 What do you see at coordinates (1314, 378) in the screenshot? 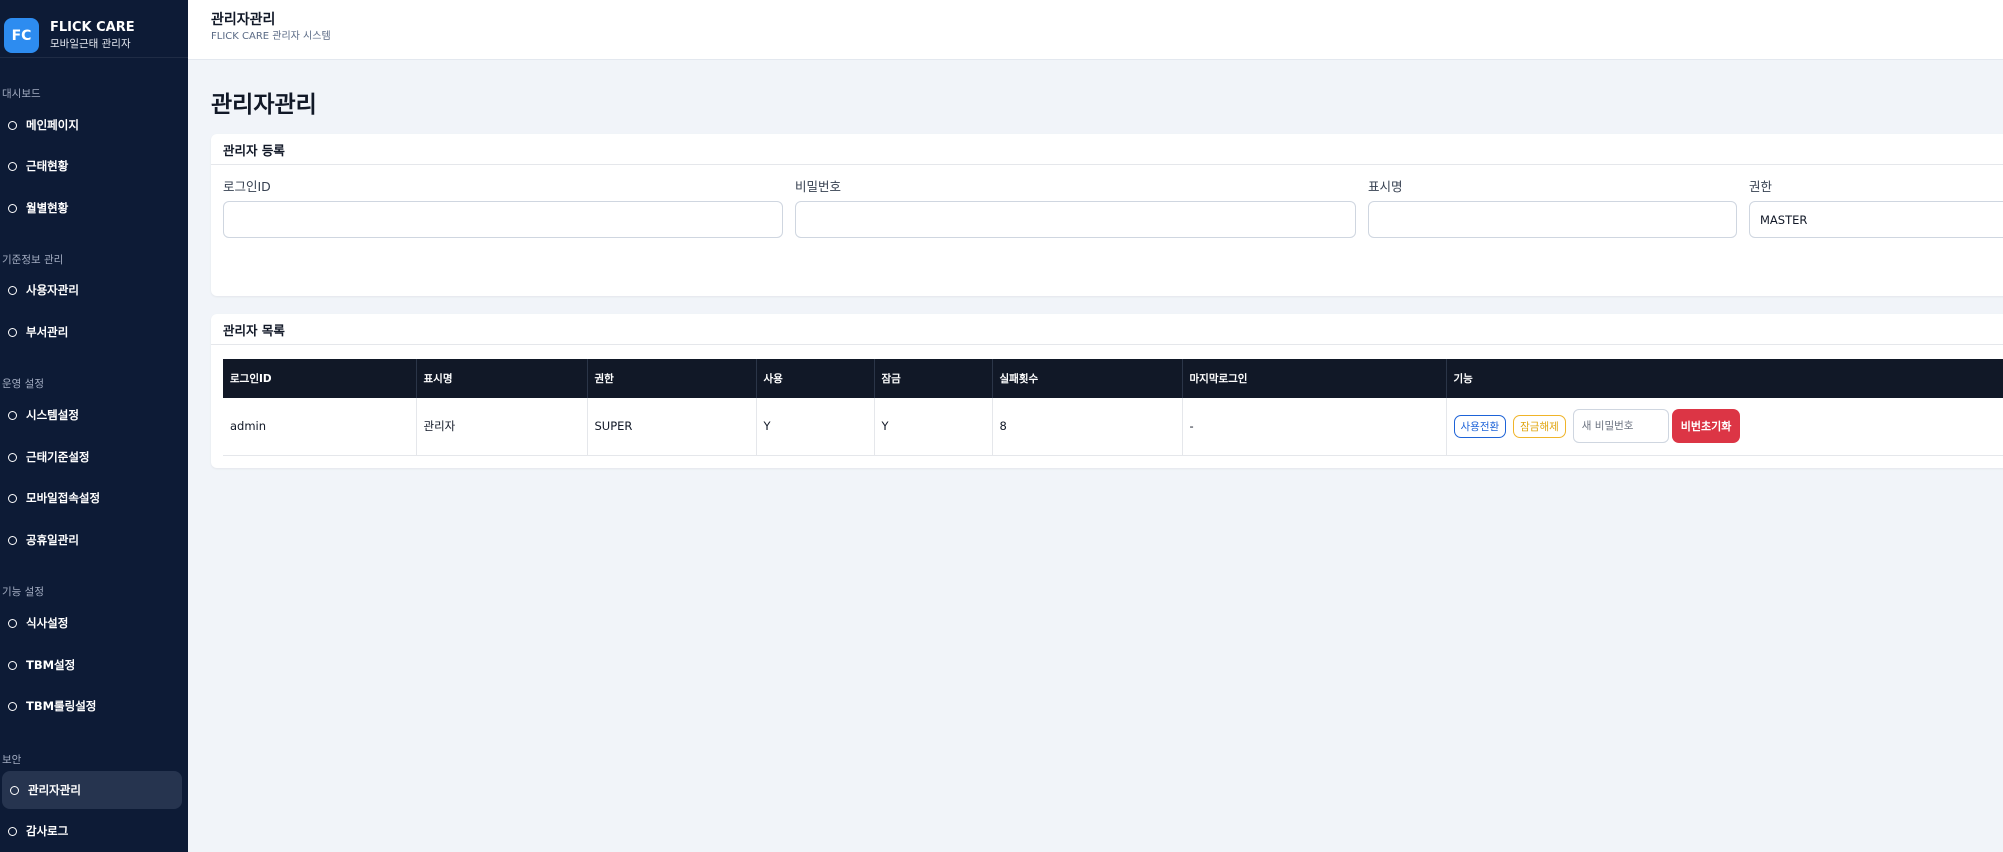
I see `column-header: 마지막로그인` at bounding box center [1314, 378].